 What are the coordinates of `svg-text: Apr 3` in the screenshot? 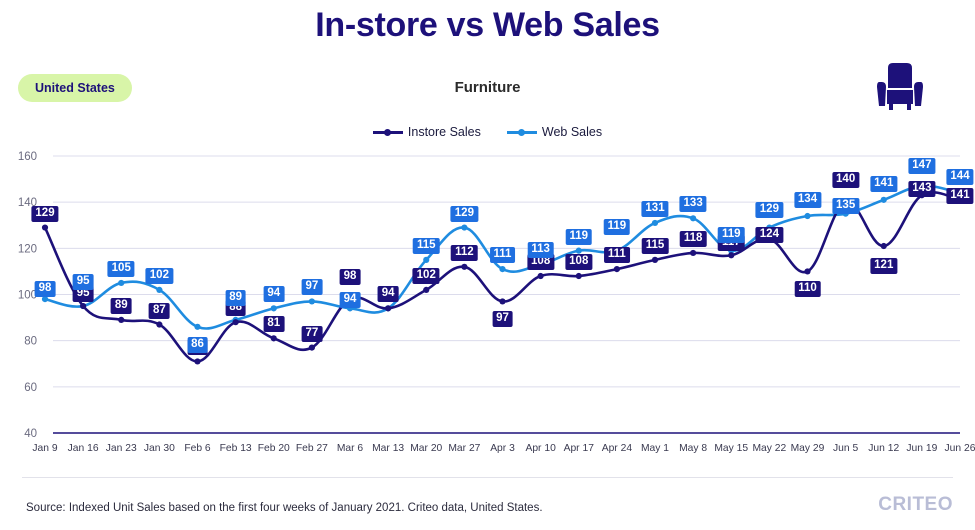 It's located at (502, 448).